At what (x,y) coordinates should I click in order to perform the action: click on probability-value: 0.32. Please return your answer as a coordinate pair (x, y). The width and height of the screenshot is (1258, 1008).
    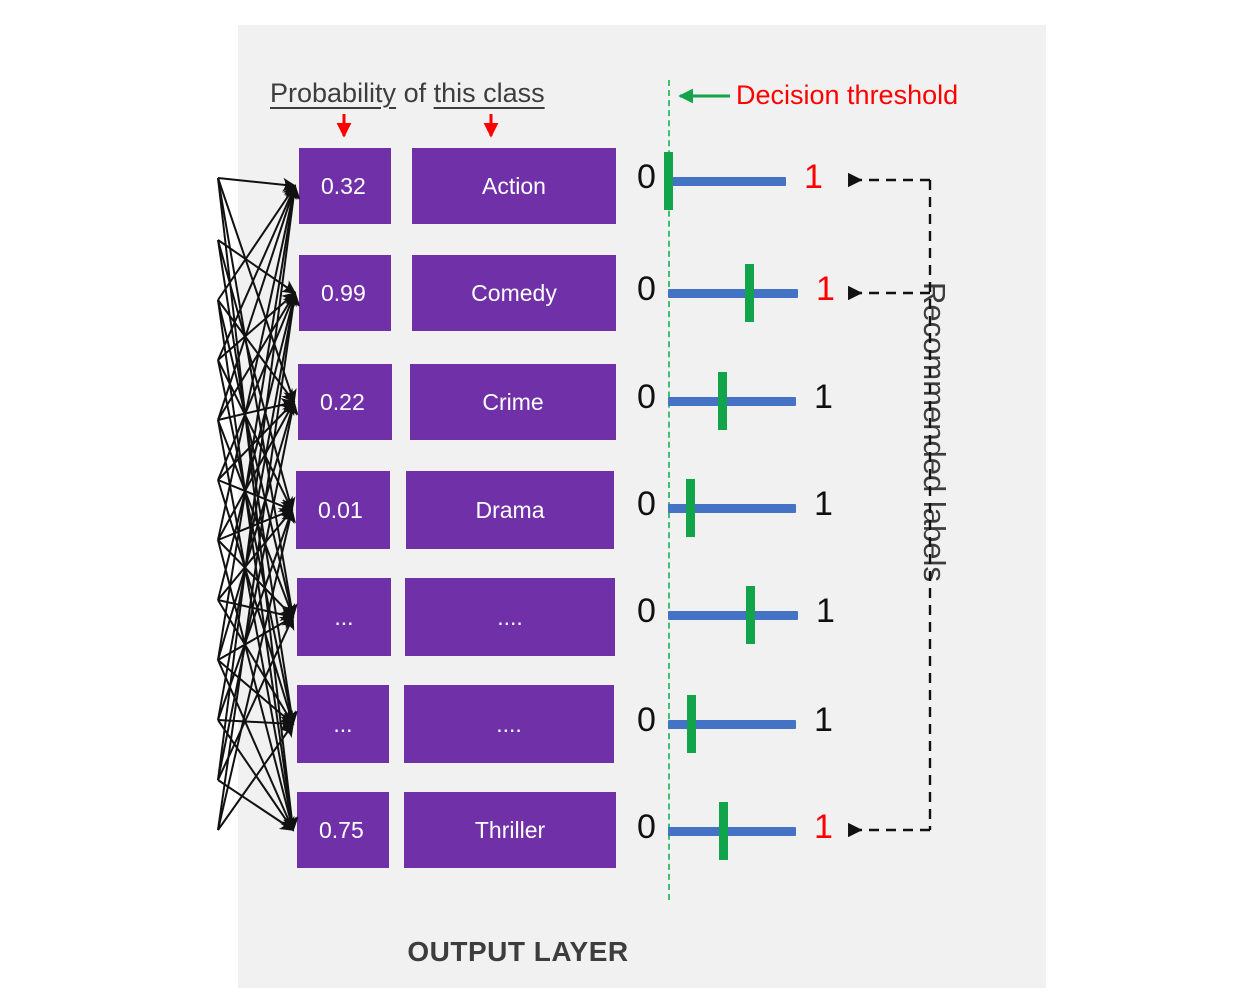
    Looking at the image, I should click on (343, 185).